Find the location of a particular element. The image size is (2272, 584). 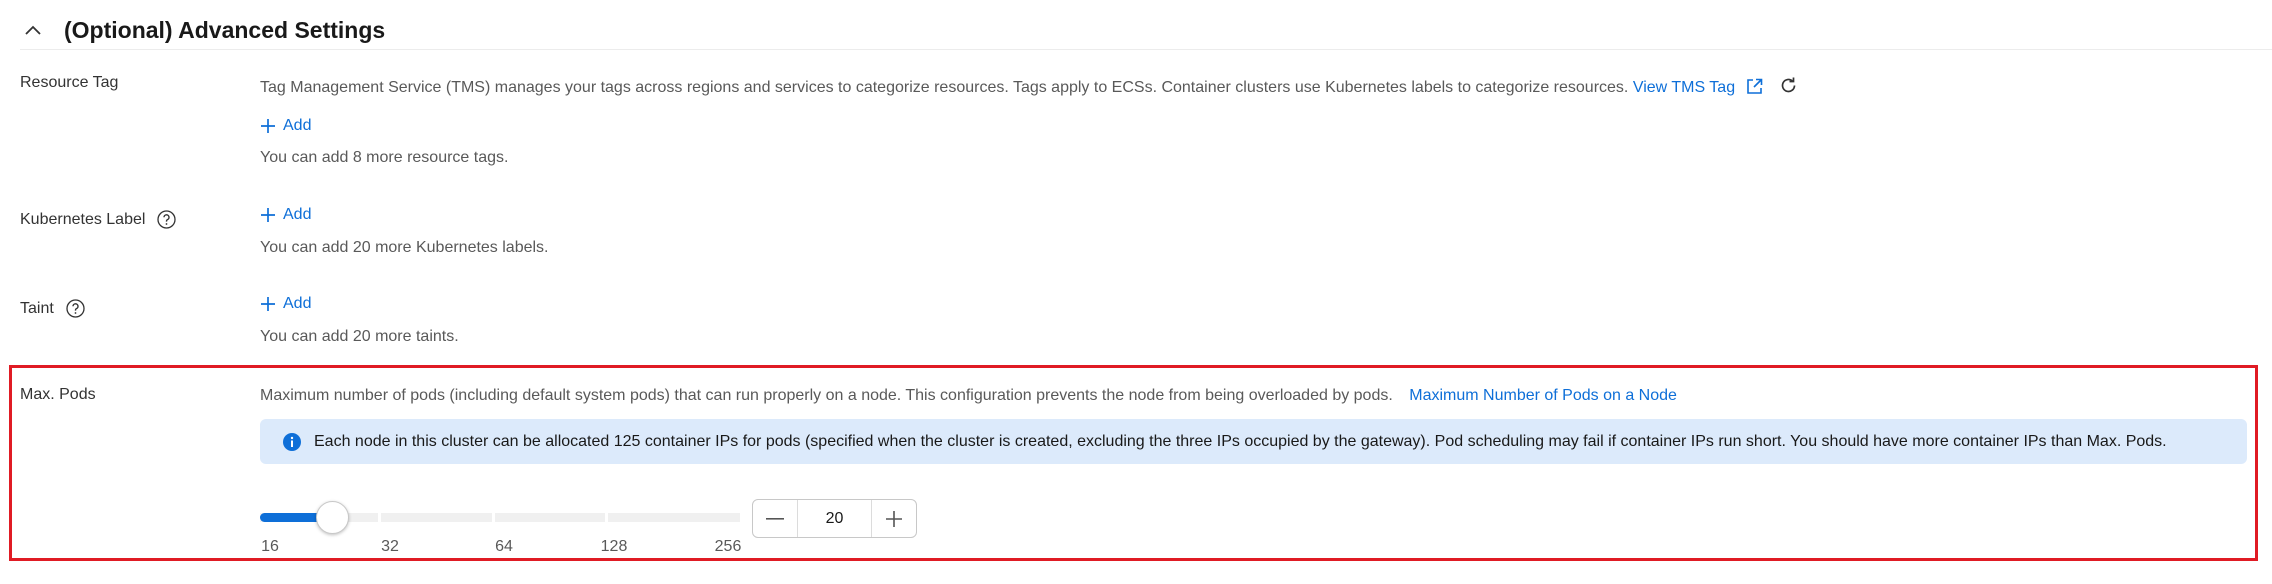

taint-label: Taint is located at coordinates (52, 308).